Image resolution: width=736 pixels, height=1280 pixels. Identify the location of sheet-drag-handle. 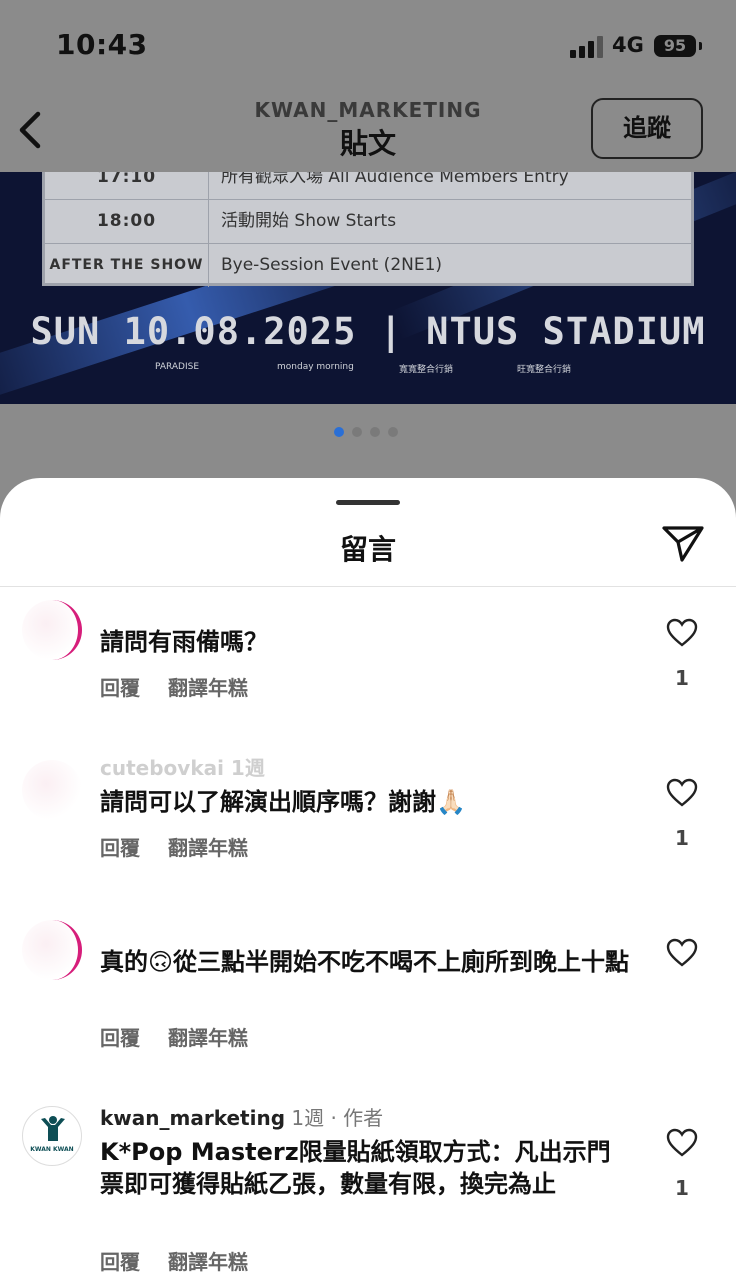
(368, 502).